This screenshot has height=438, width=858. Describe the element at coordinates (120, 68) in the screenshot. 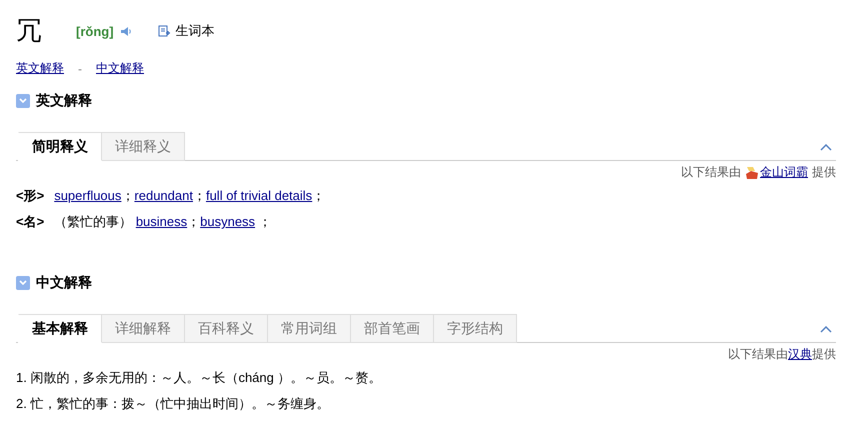

I see `section-link: 中文解释` at that location.